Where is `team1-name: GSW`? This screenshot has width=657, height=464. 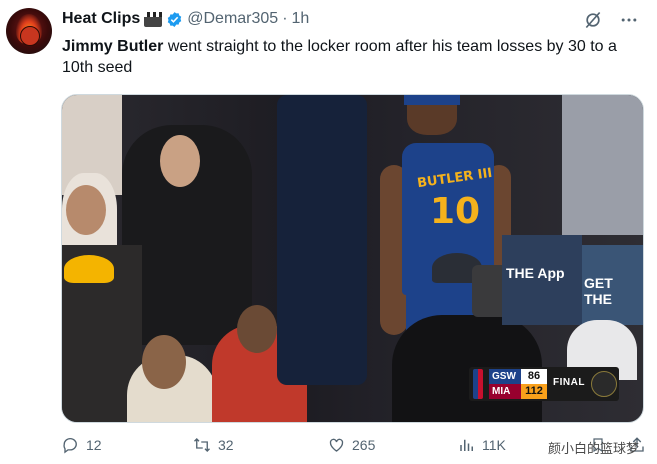 team1-name: GSW is located at coordinates (505, 376).